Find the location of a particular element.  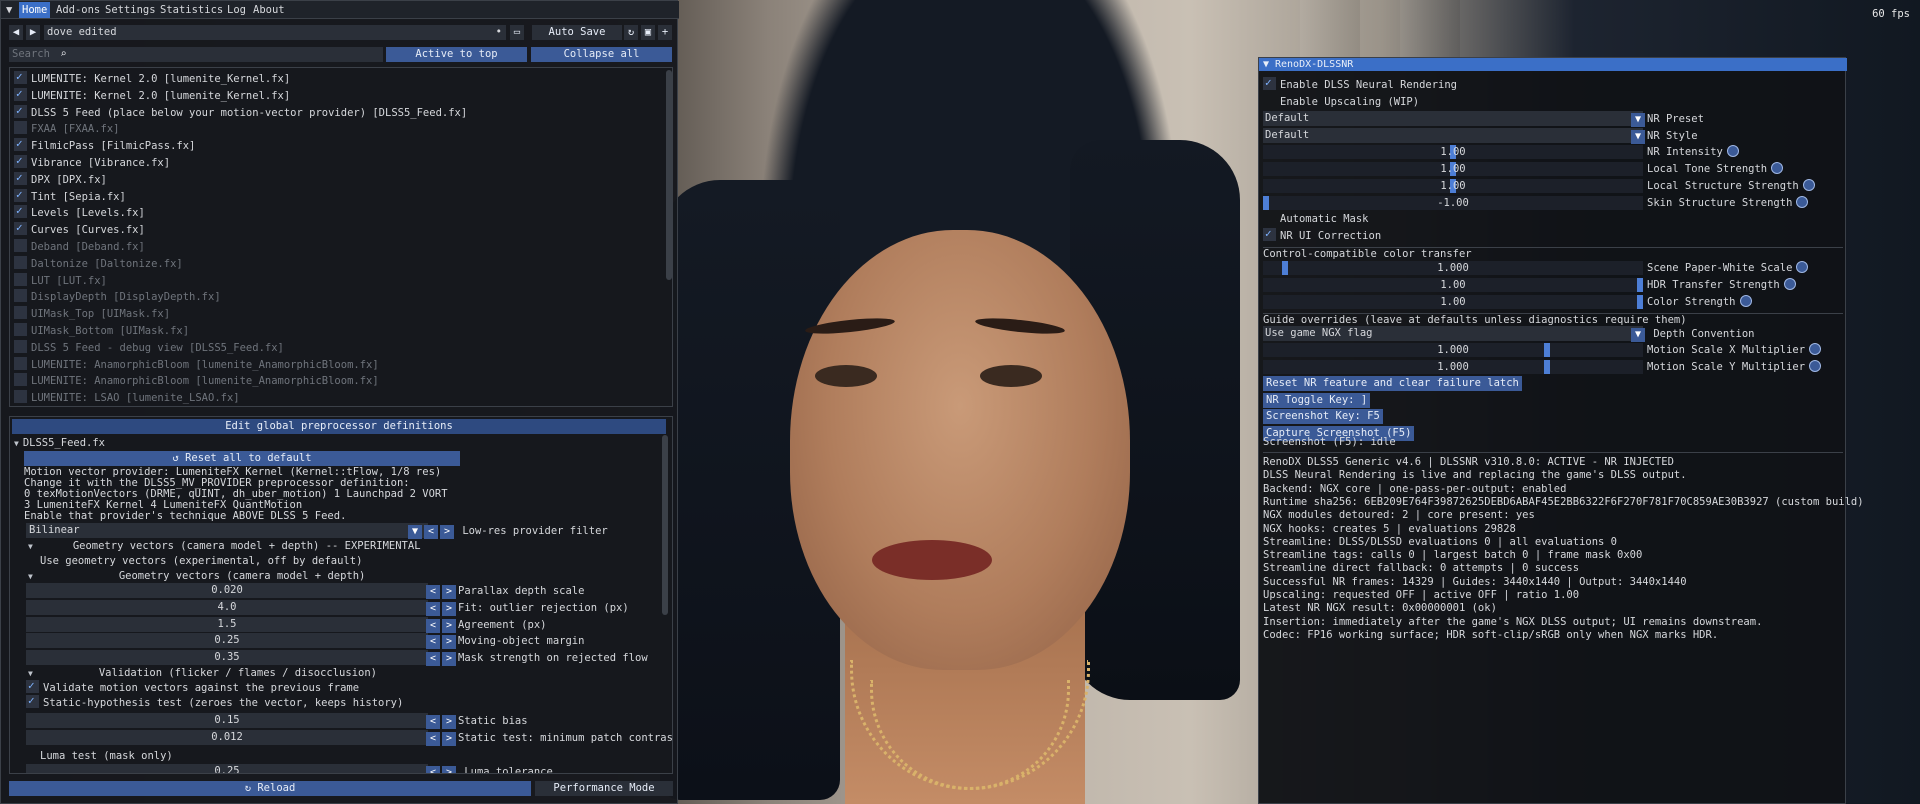

renodx-titlebar: ▼ RenoDX-DLSSNR is located at coordinates (1553, 64).